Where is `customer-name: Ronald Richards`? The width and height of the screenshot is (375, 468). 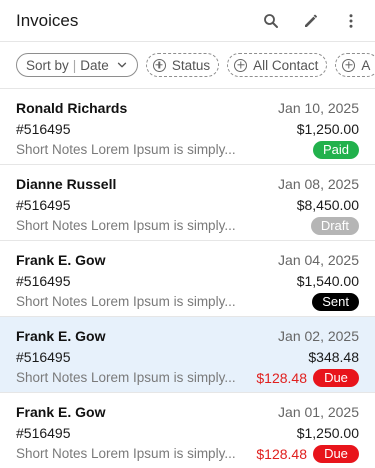
customer-name: Ronald Richards is located at coordinates (72, 107).